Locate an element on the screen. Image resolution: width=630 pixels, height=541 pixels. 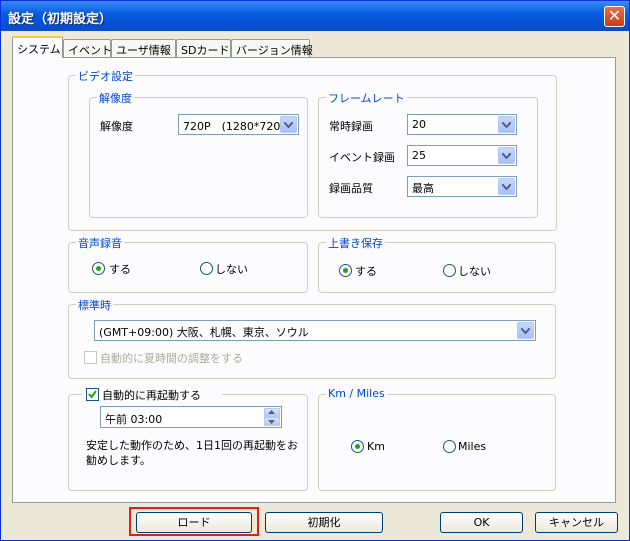
group-label: フレームレート is located at coordinates (366, 98).